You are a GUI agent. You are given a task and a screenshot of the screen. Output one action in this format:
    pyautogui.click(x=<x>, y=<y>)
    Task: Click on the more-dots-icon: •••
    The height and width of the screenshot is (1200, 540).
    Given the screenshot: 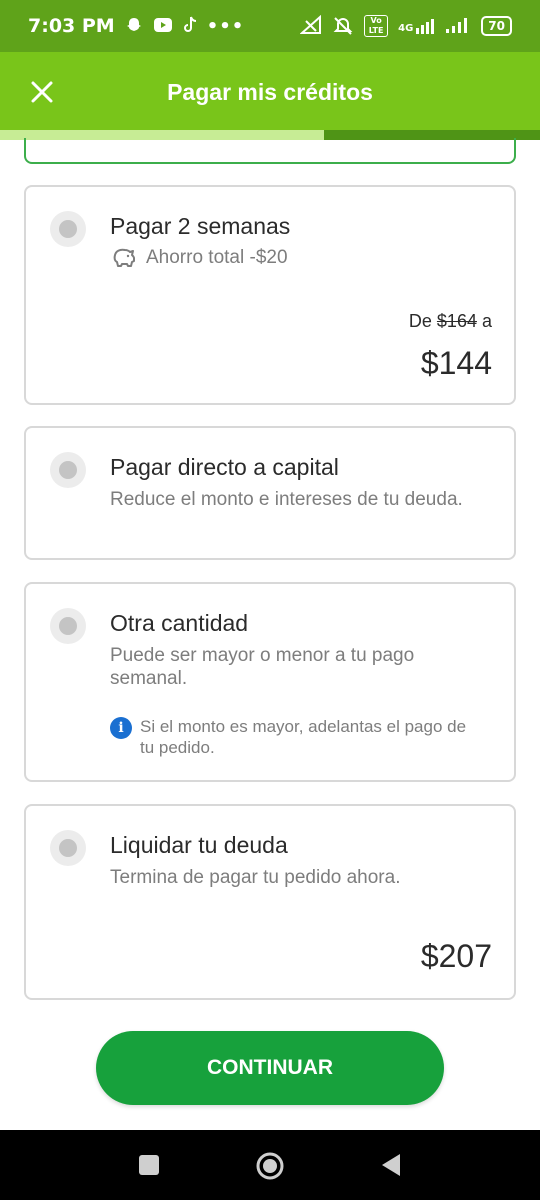 What is the action you would take?
    pyautogui.click(x=225, y=26)
    